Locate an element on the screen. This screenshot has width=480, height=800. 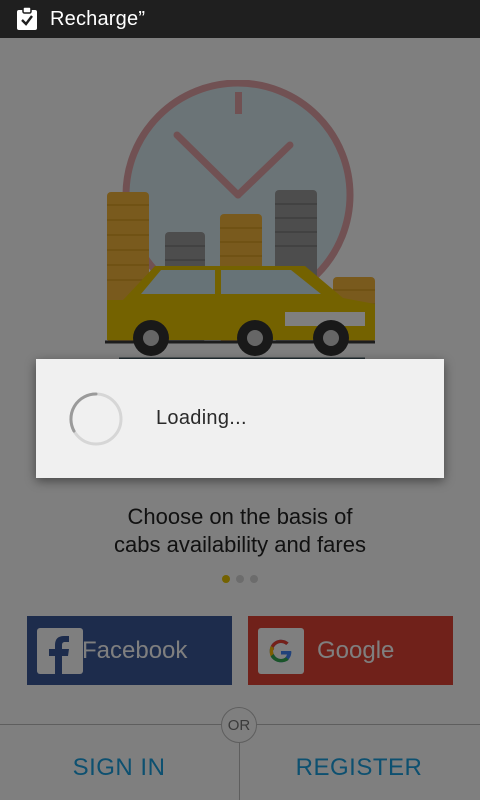
clipboard-check-icon is located at coordinates (27, 18).